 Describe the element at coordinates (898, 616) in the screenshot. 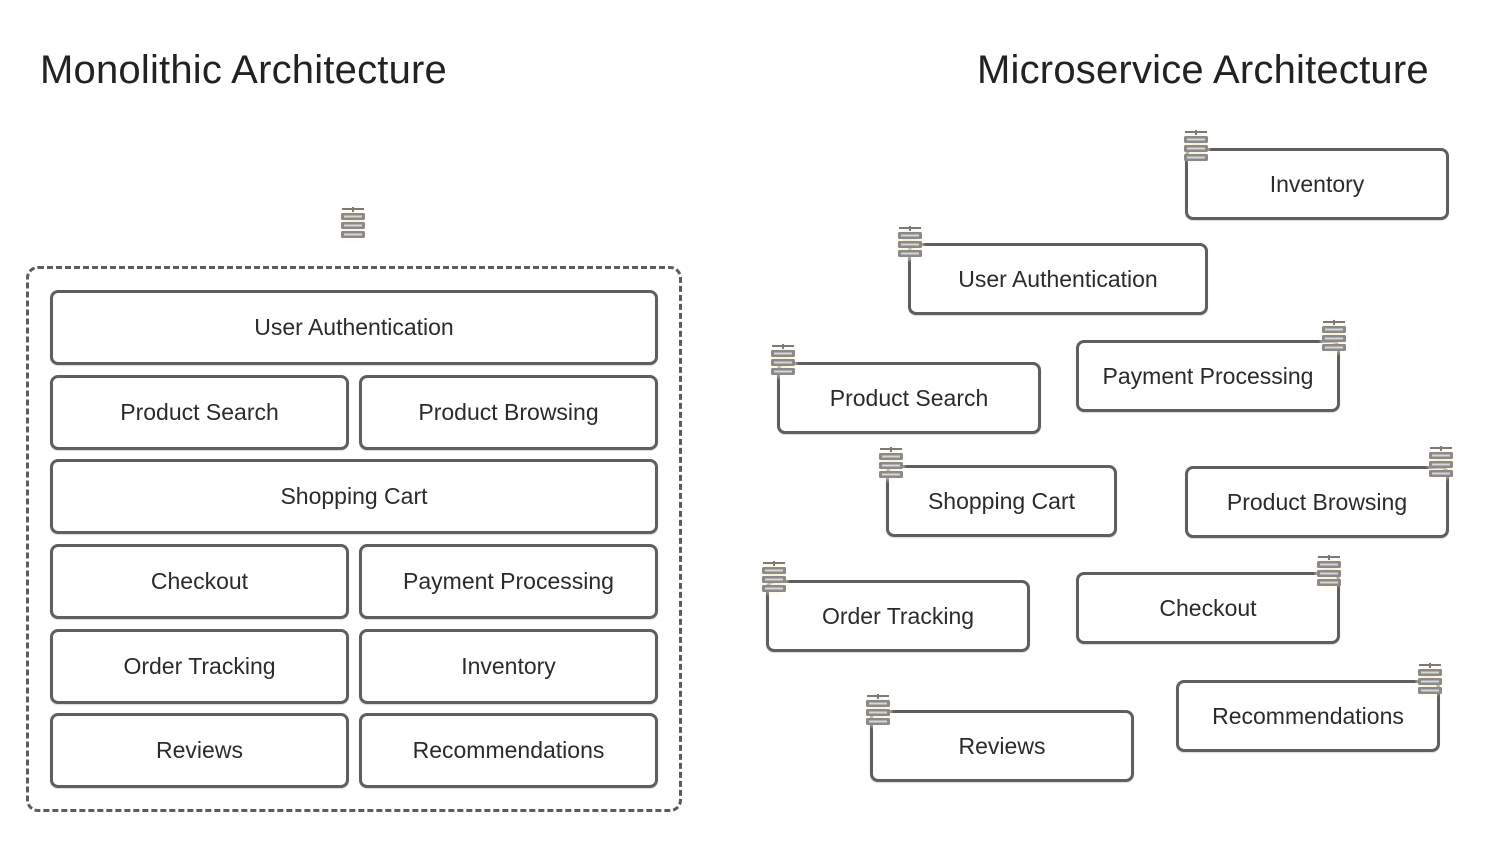

I see `service-order-tracking: Order Tracking` at that location.